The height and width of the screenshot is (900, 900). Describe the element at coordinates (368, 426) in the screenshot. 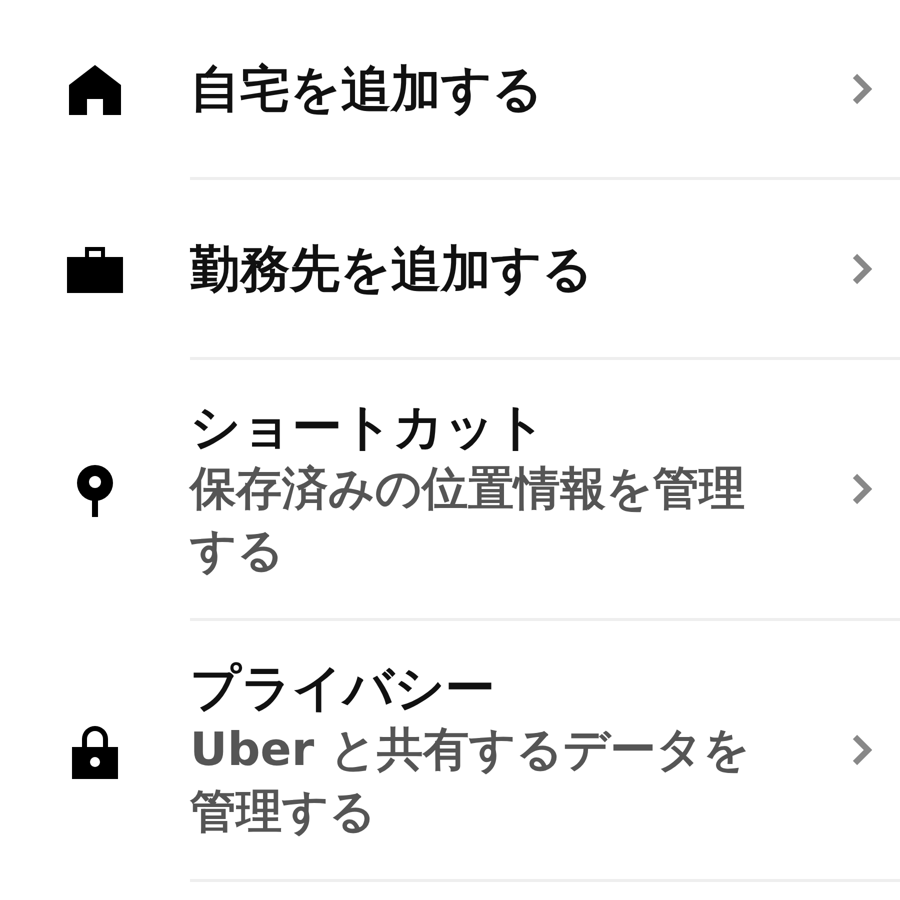

I see `item-title: ショートカット` at that location.